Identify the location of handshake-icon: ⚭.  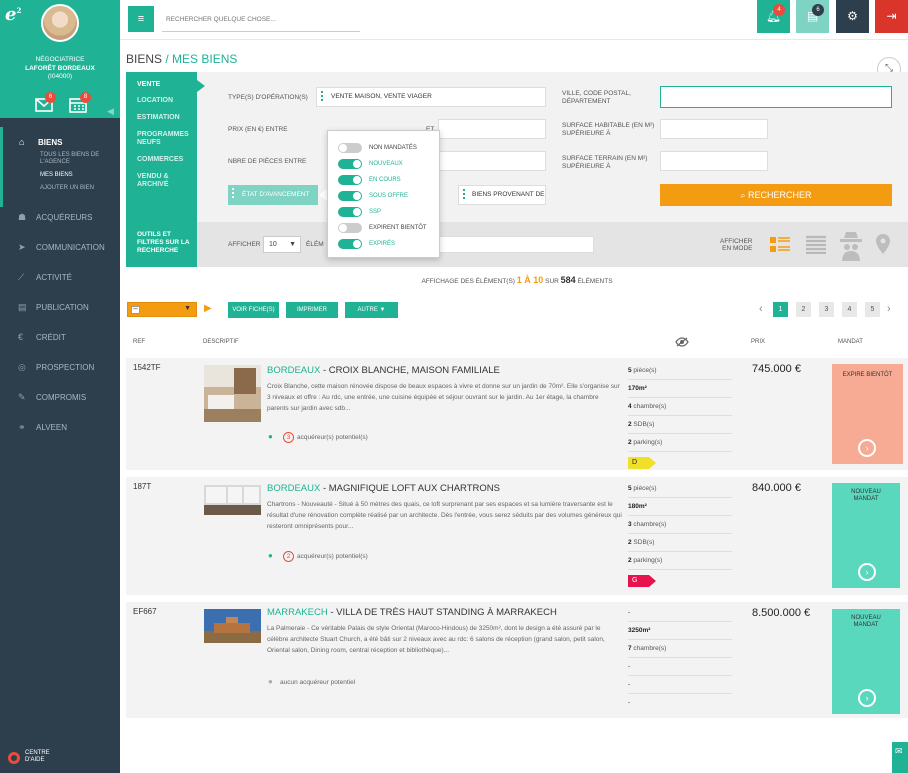
(22, 427).